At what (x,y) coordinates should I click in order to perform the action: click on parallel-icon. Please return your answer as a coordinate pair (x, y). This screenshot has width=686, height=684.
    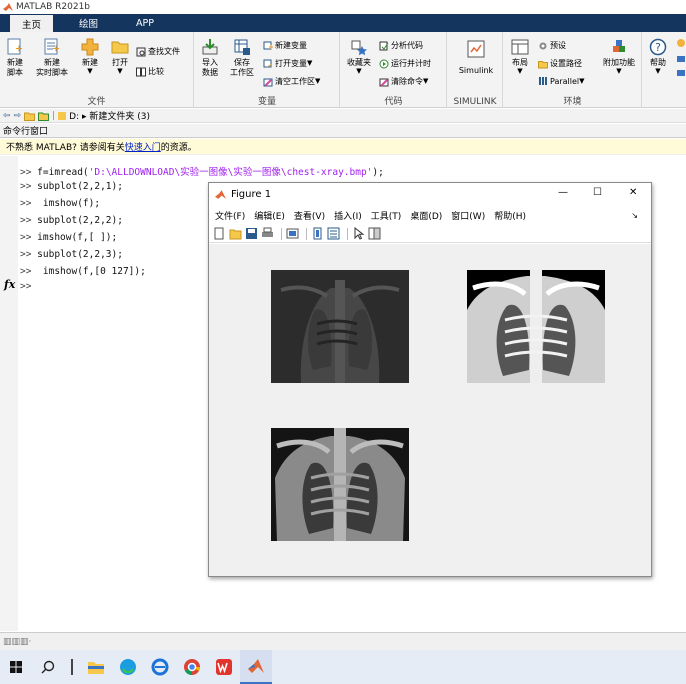
    Looking at the image, I should click on (543, 81).